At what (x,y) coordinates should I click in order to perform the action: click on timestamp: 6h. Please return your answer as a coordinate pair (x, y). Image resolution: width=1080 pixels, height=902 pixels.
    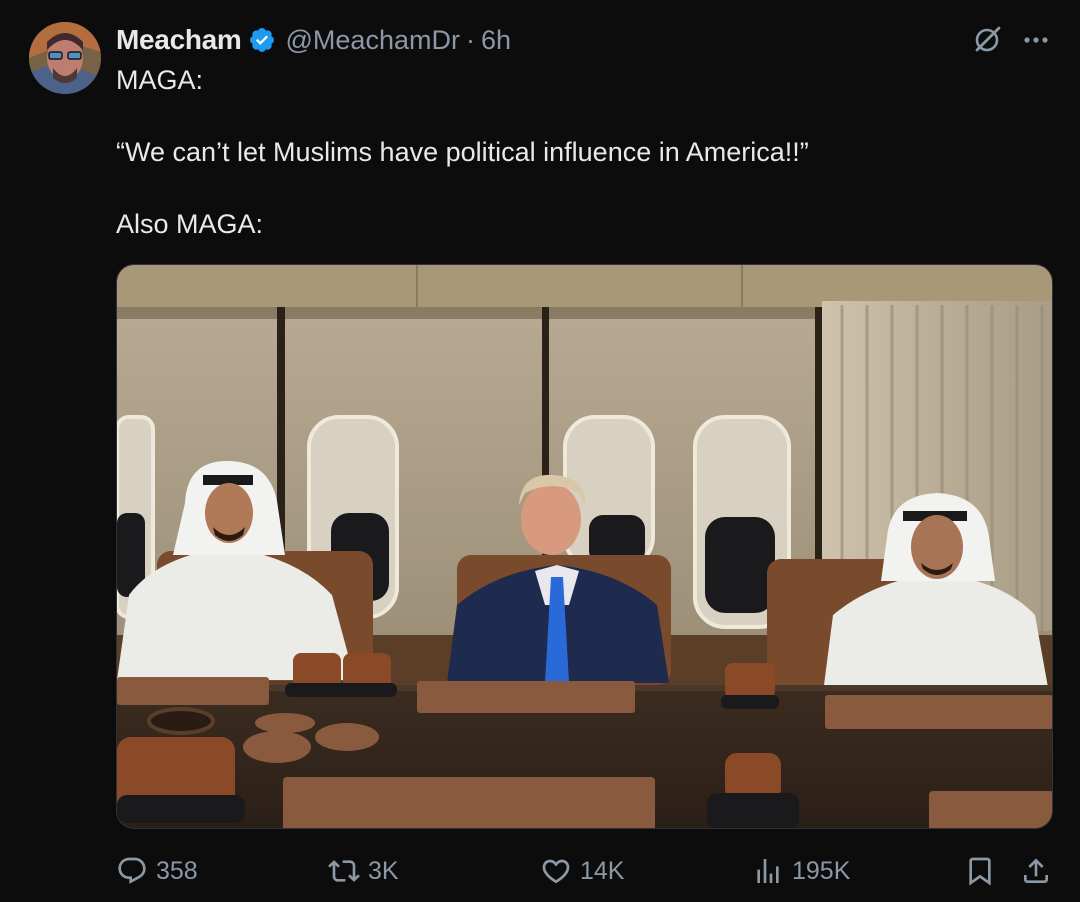
    Looking at the image, I should click on (496, 40).